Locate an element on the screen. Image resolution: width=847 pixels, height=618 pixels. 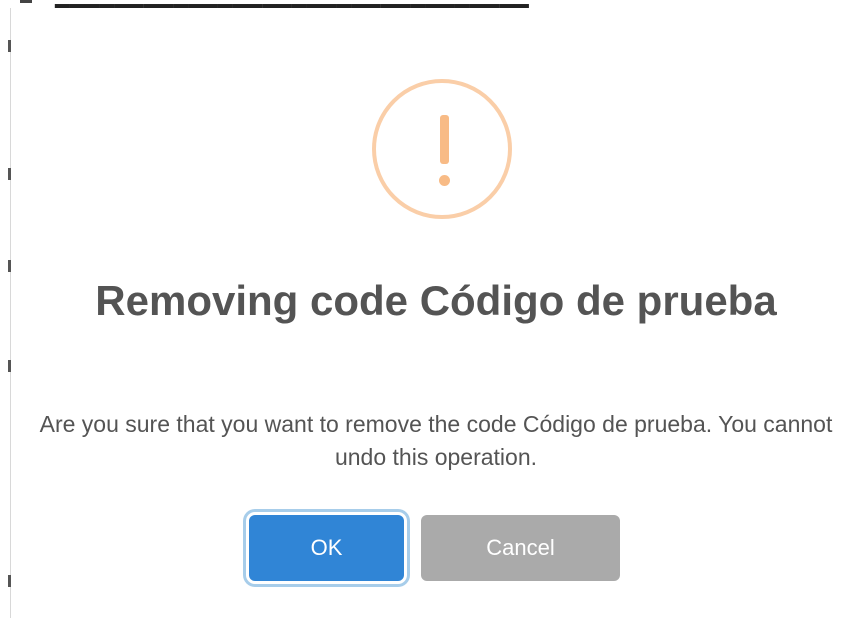
cancel-button: Cancel is located at coordinates (520, 548).